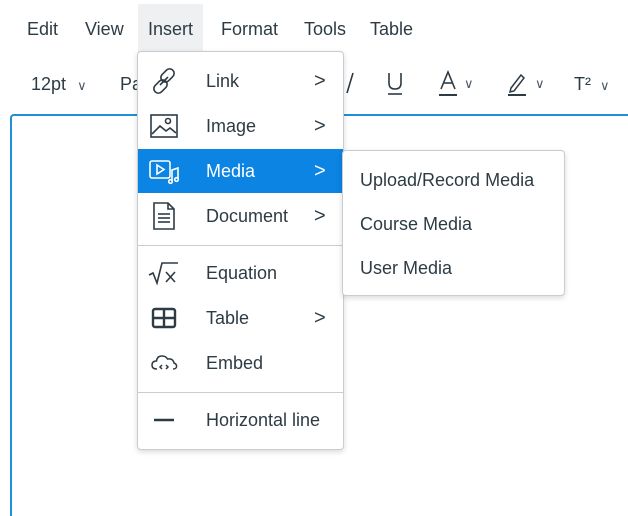  Describe the element at coordinates (448, 82) in the screenshot. I see `text-color-icon` at that location.